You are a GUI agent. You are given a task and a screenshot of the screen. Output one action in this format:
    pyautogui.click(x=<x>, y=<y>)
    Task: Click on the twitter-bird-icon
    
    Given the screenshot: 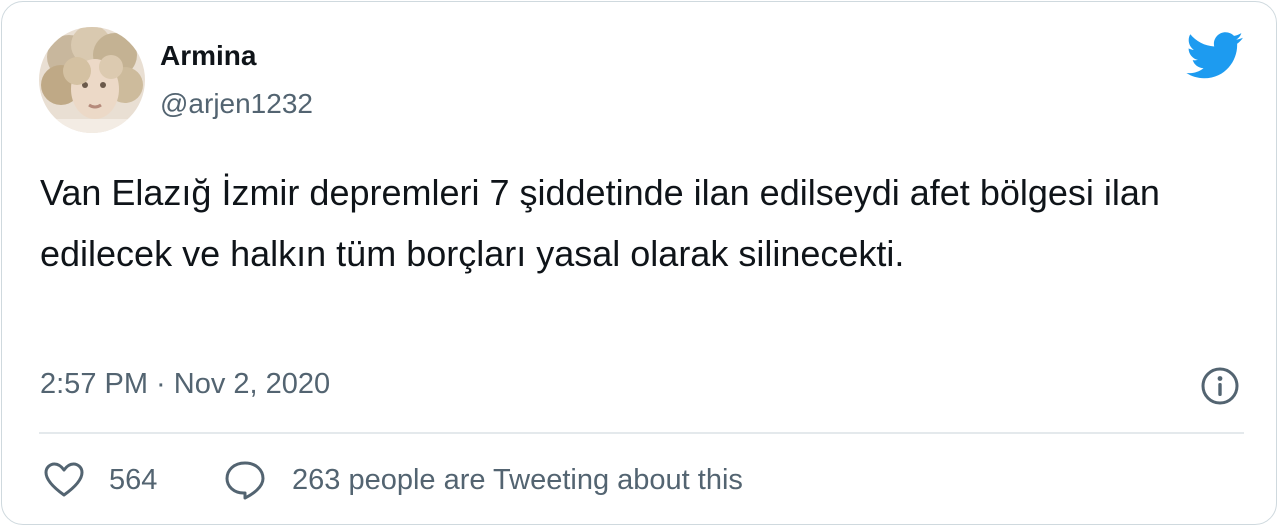 What is the action you would take?
    pyautogui.click(x=1215, y=56)
    